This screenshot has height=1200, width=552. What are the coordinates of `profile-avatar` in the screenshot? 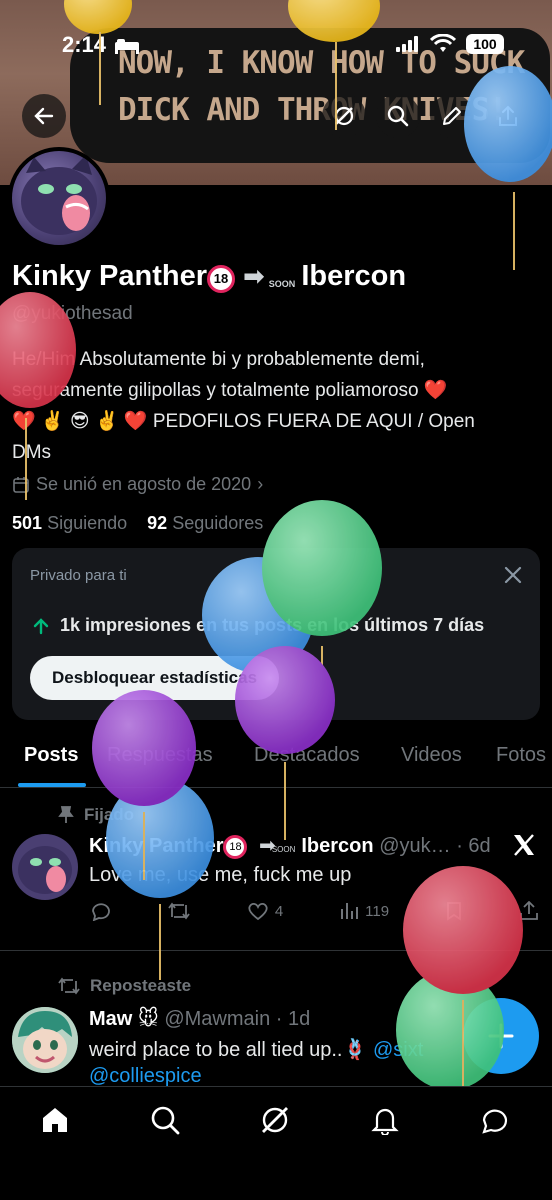 It's located at (59, 198).